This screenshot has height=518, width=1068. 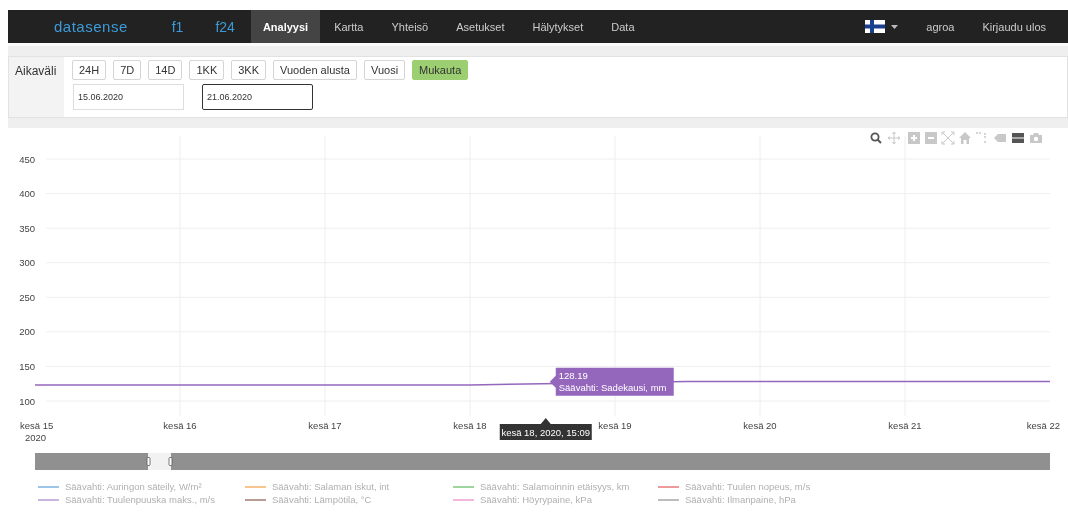 What do you see at coordinates (876, 138) in the screenshot?
I see `zoom-icon` at bounding box center [876, 138].